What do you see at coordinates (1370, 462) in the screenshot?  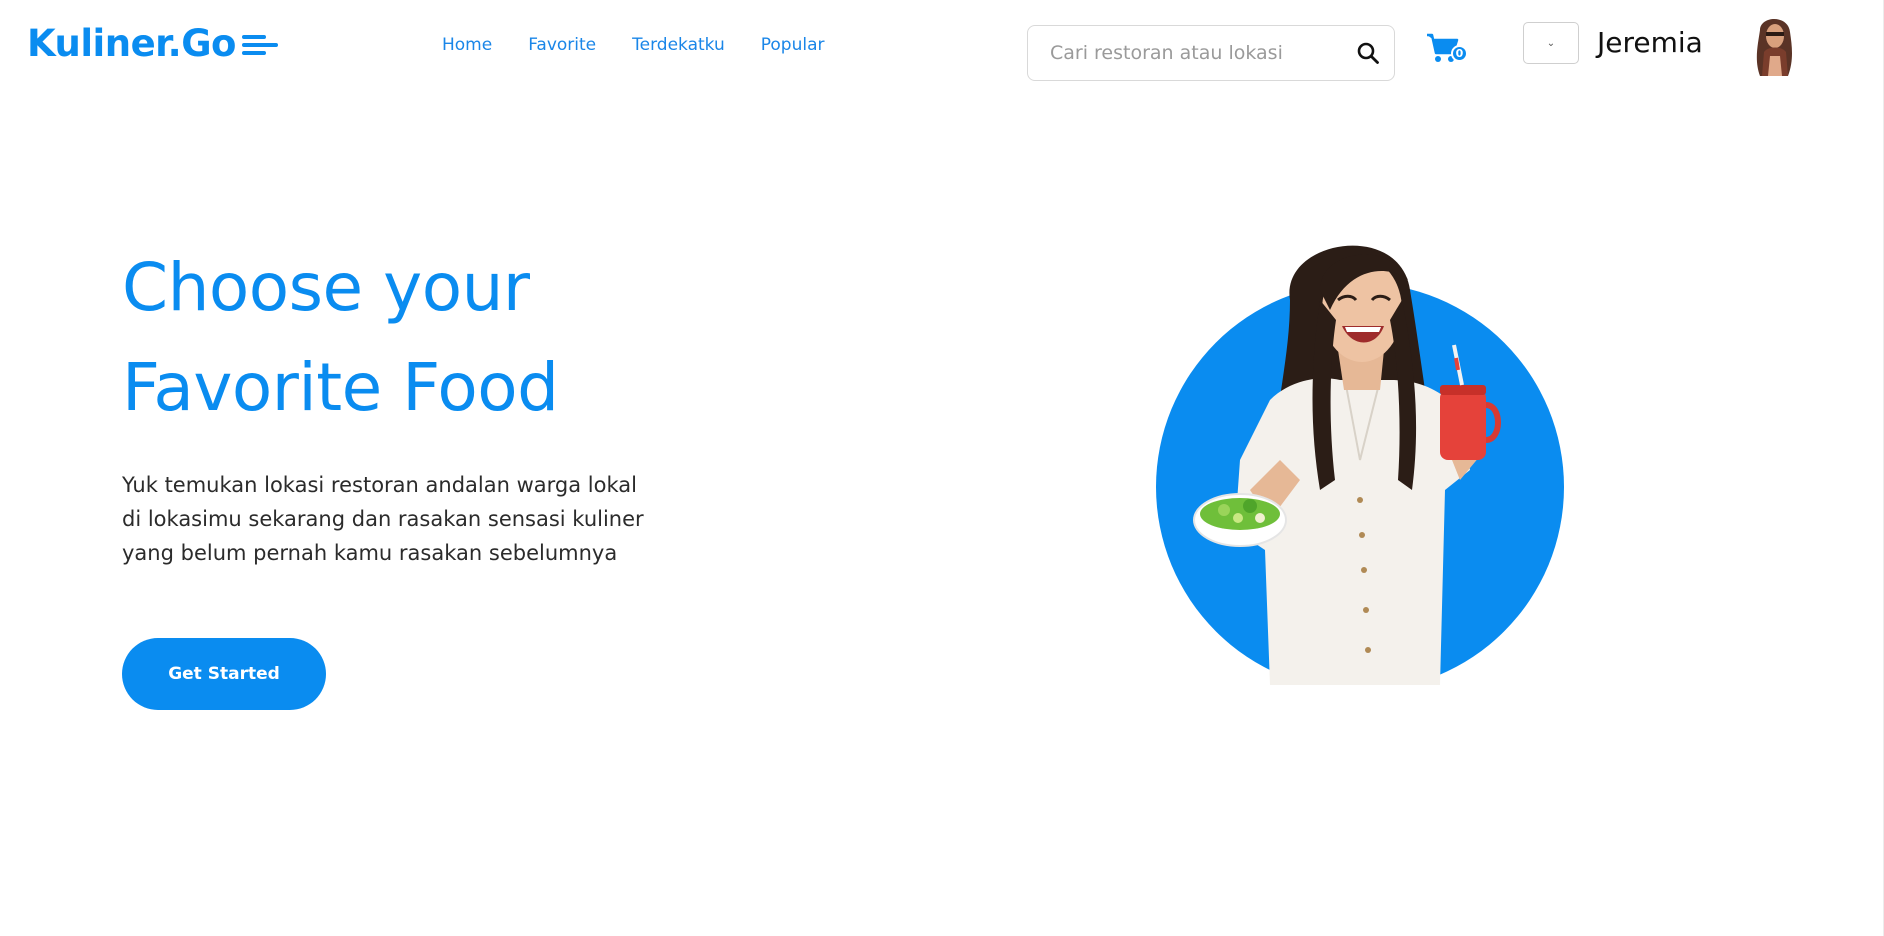 I see `hero-illustration` at bounding box center [1370, 462].